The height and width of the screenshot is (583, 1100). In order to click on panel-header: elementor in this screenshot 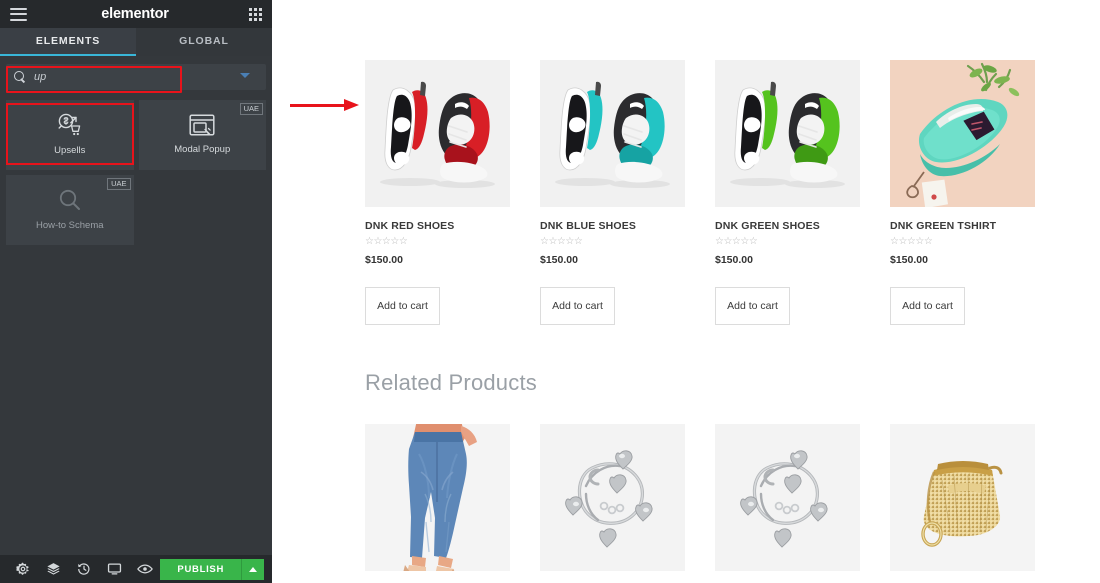, I will do `click(136, 14)`.